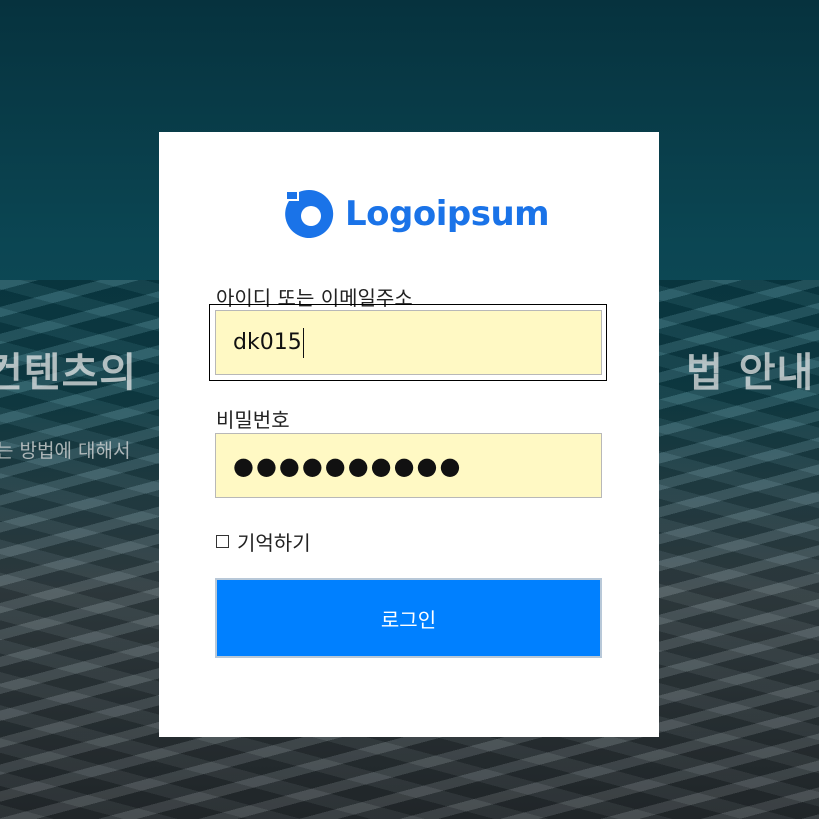 The height and width of the screenshot is (819, 819). I want to click on background-headline-right: 법 안내, so click(750, 373).